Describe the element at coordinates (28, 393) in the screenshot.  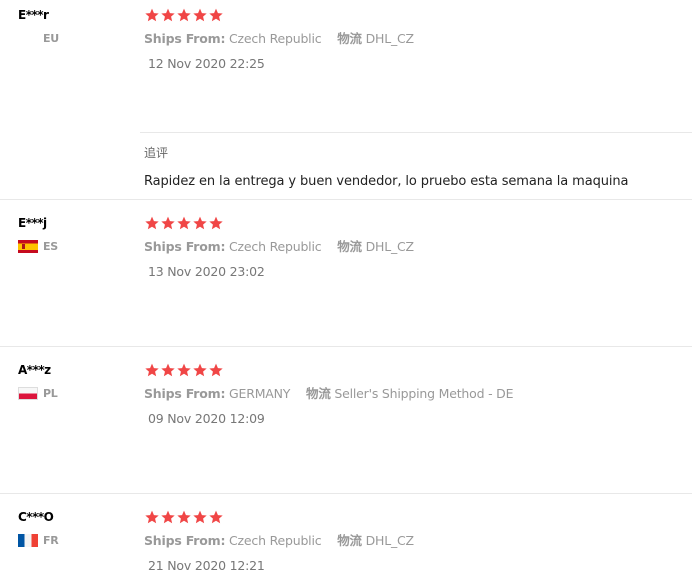
I see `poland-flag-icon` at that location.